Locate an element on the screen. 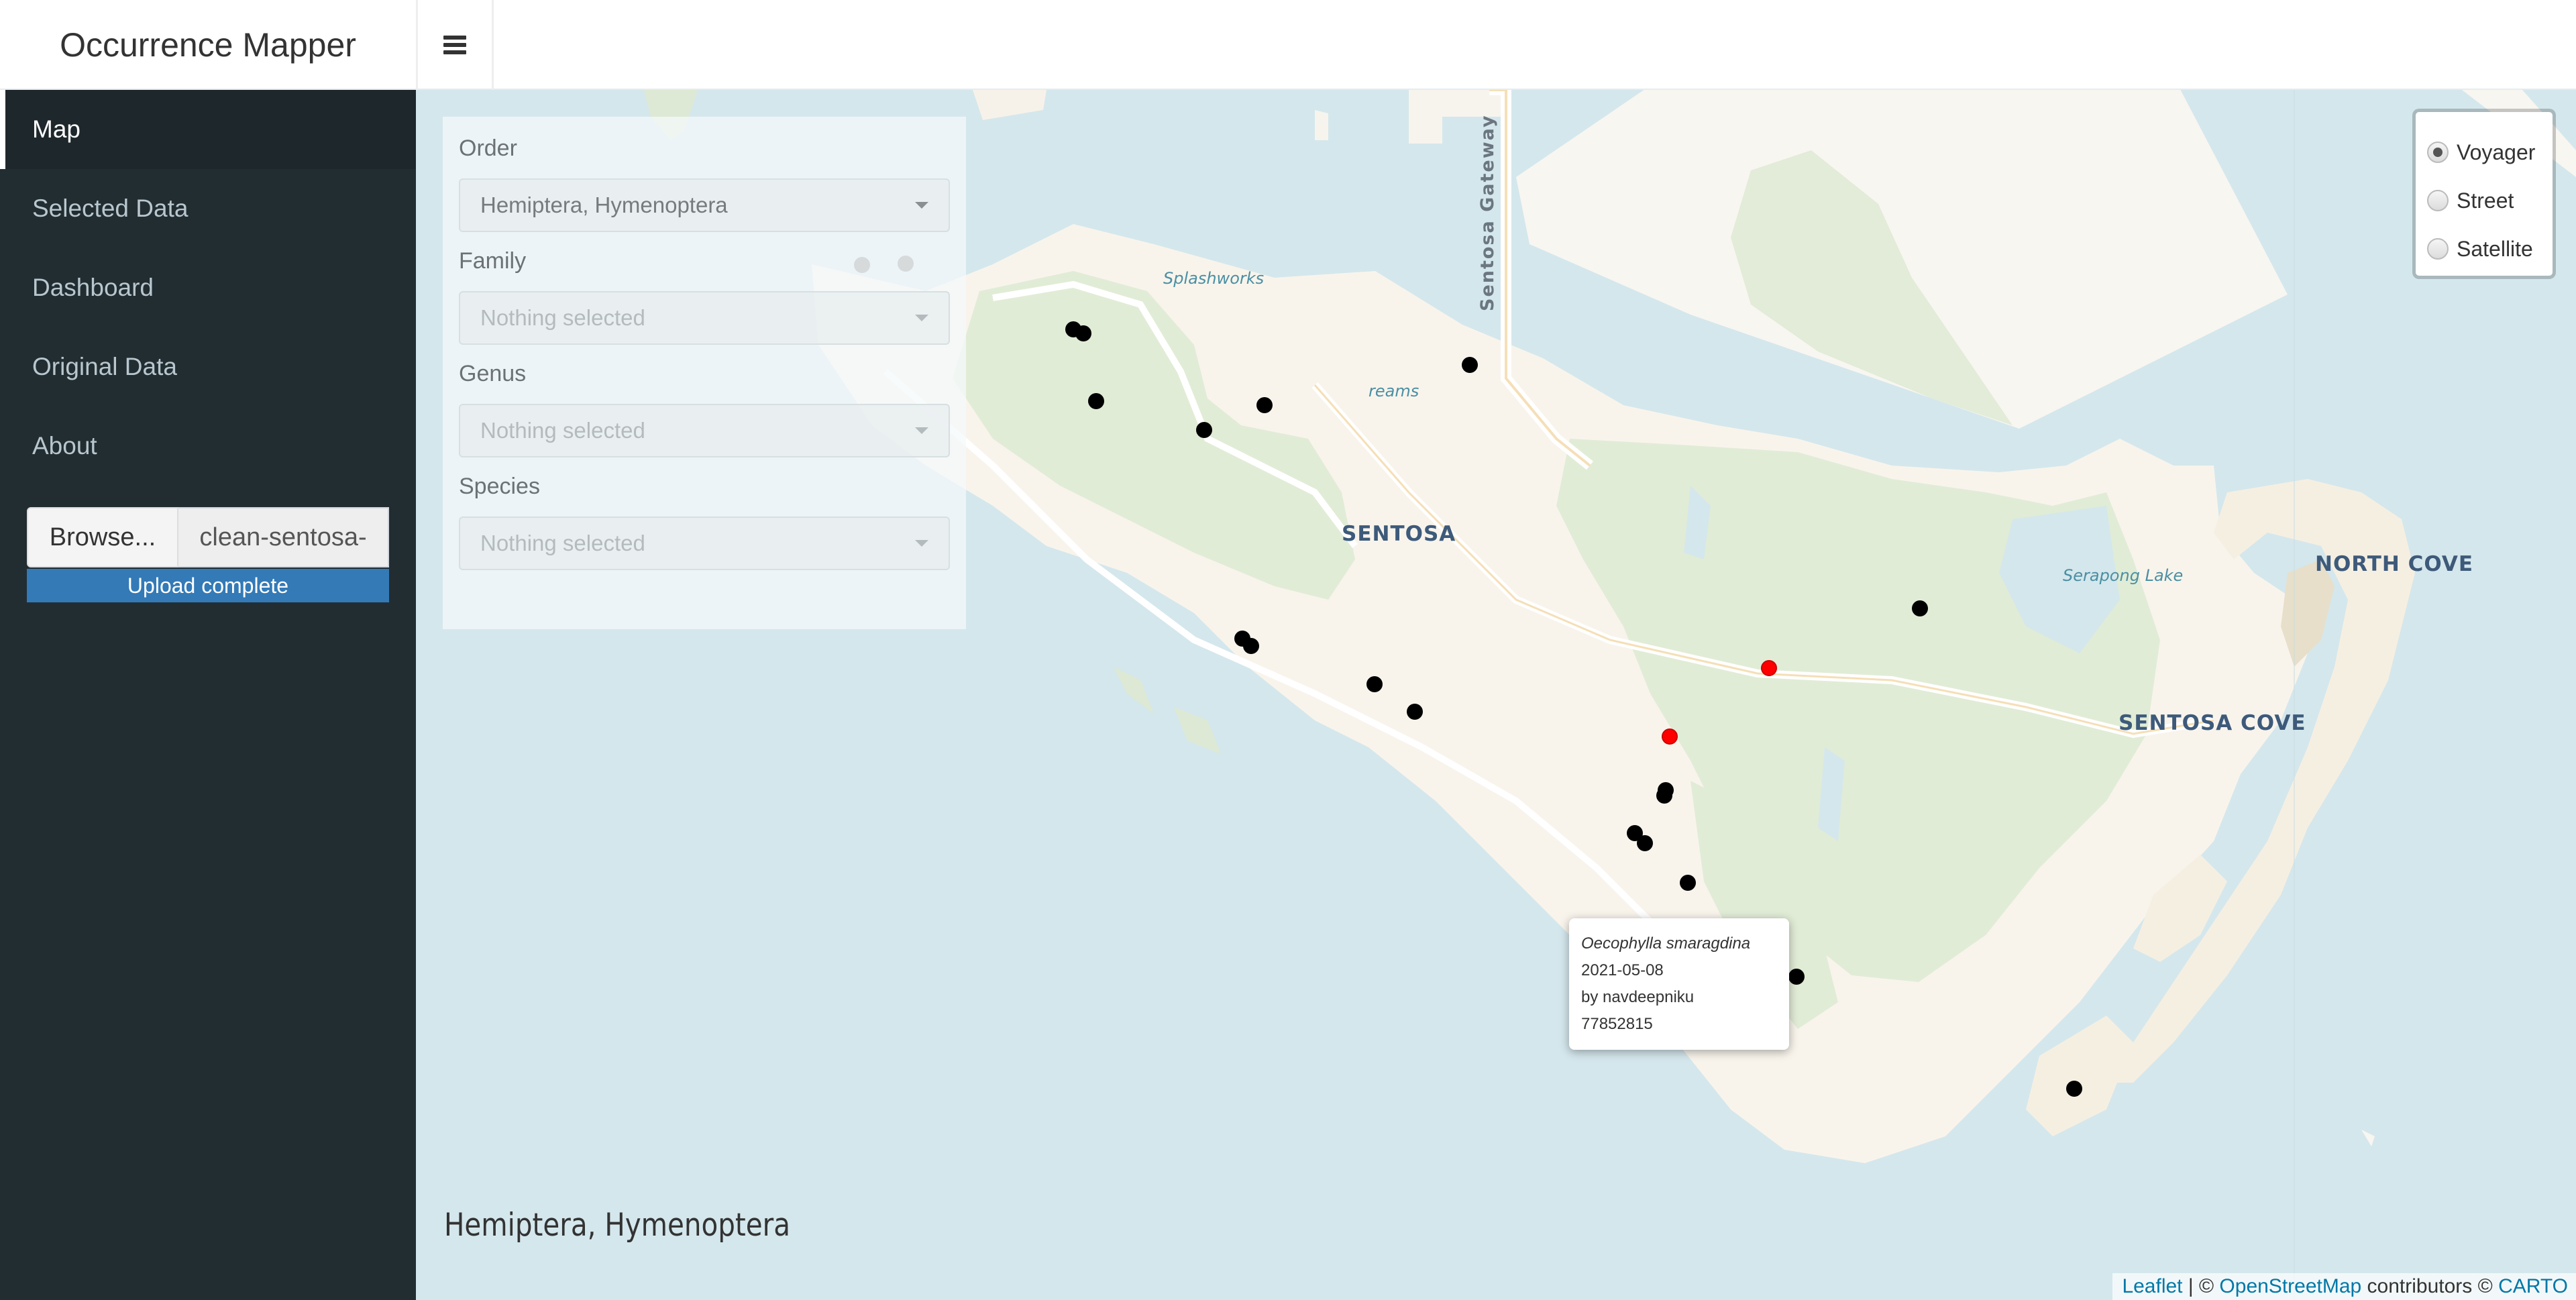 The width and height of the screenshot is (2576, 1300). genus-select: Nothing selected is located at coordinates (704, 431).